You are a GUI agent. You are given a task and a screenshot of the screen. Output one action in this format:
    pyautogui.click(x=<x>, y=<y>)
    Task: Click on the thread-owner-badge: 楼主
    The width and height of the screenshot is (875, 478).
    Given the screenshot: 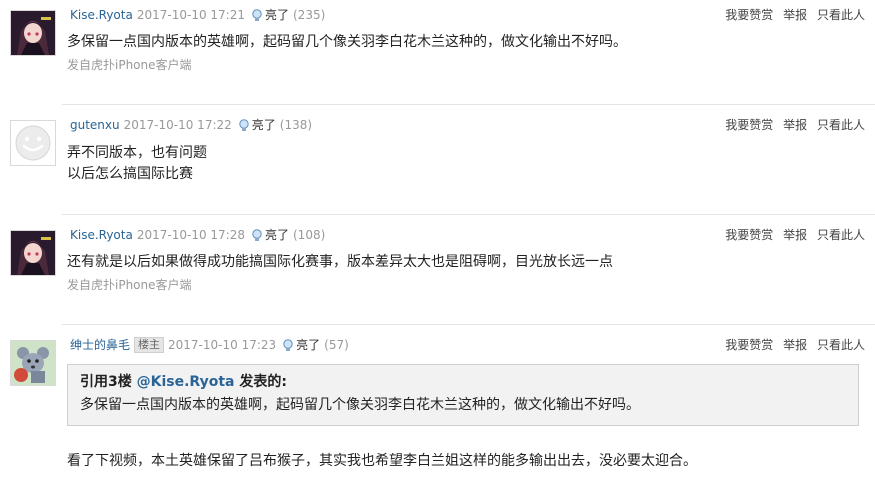 What is the action you would take?
    pyautogui.click(x=149, y=345)
    